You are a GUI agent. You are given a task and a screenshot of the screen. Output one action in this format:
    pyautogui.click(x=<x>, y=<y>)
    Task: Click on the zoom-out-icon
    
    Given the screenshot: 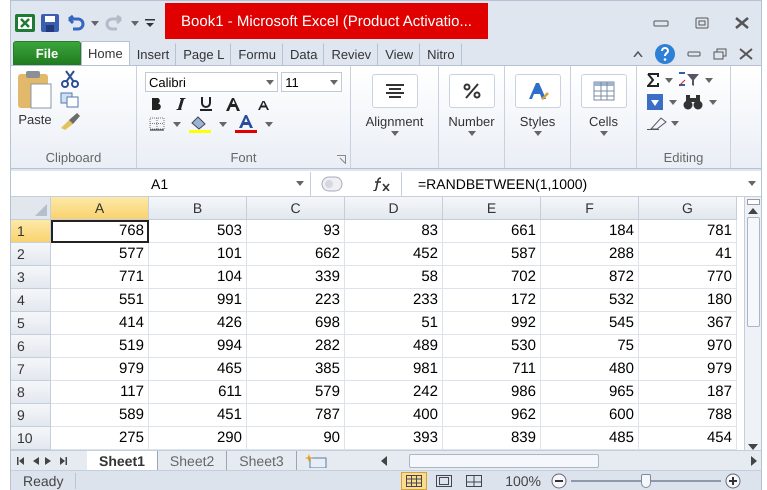 What is the action you would take?
    pyautogui.click(x=559, y=480)
    